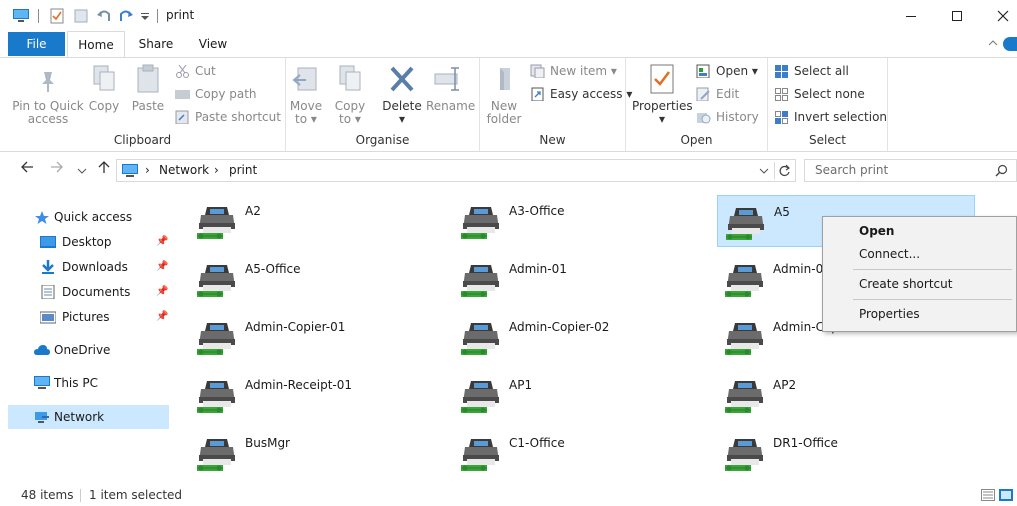  I want to click on printer-item: A5-Office, so click(318, 279).